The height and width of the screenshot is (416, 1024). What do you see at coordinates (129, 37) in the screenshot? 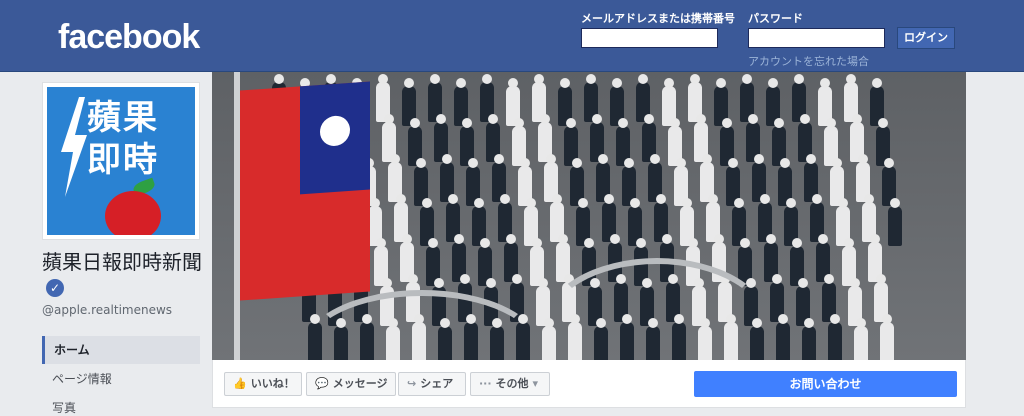
I see `facebook-logo: facebook` at bounding box center [129, 37].